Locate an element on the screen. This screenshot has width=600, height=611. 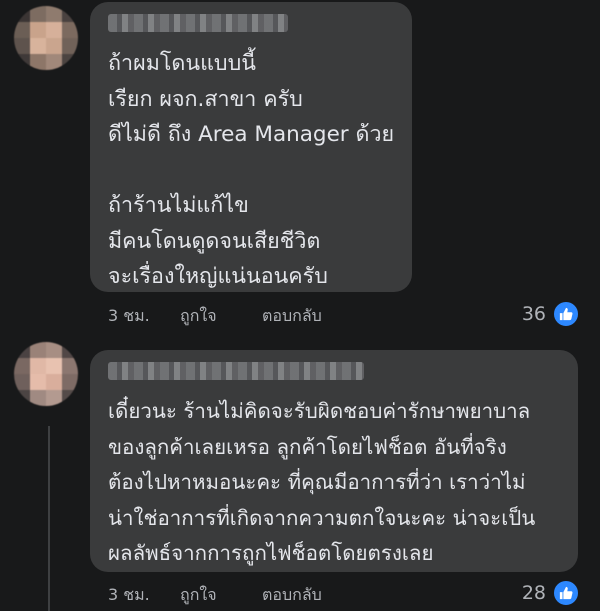
reaction-count: 36 is located at coordinates (533, 314).